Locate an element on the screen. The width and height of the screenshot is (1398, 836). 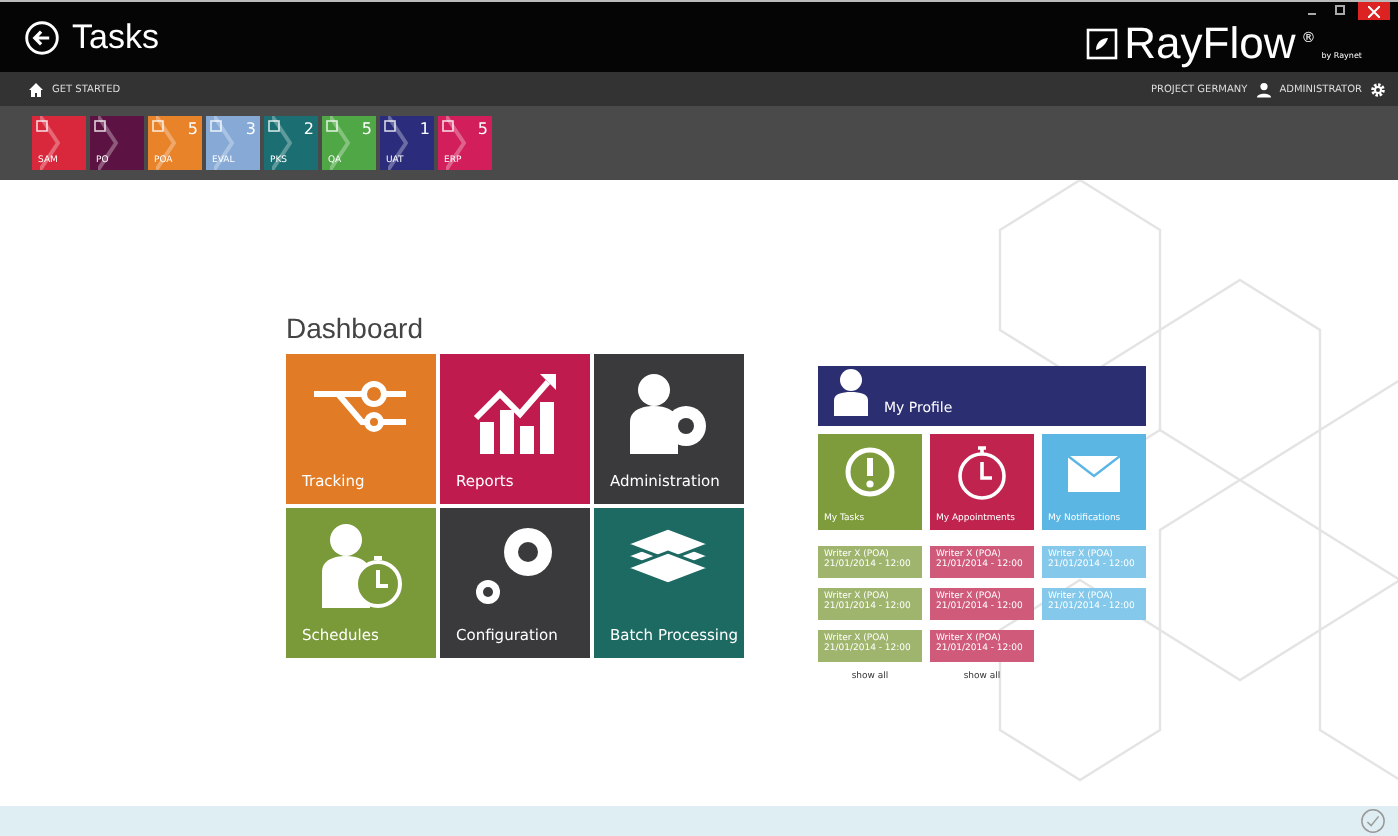
home-icon is located at coordinates (36, 89).